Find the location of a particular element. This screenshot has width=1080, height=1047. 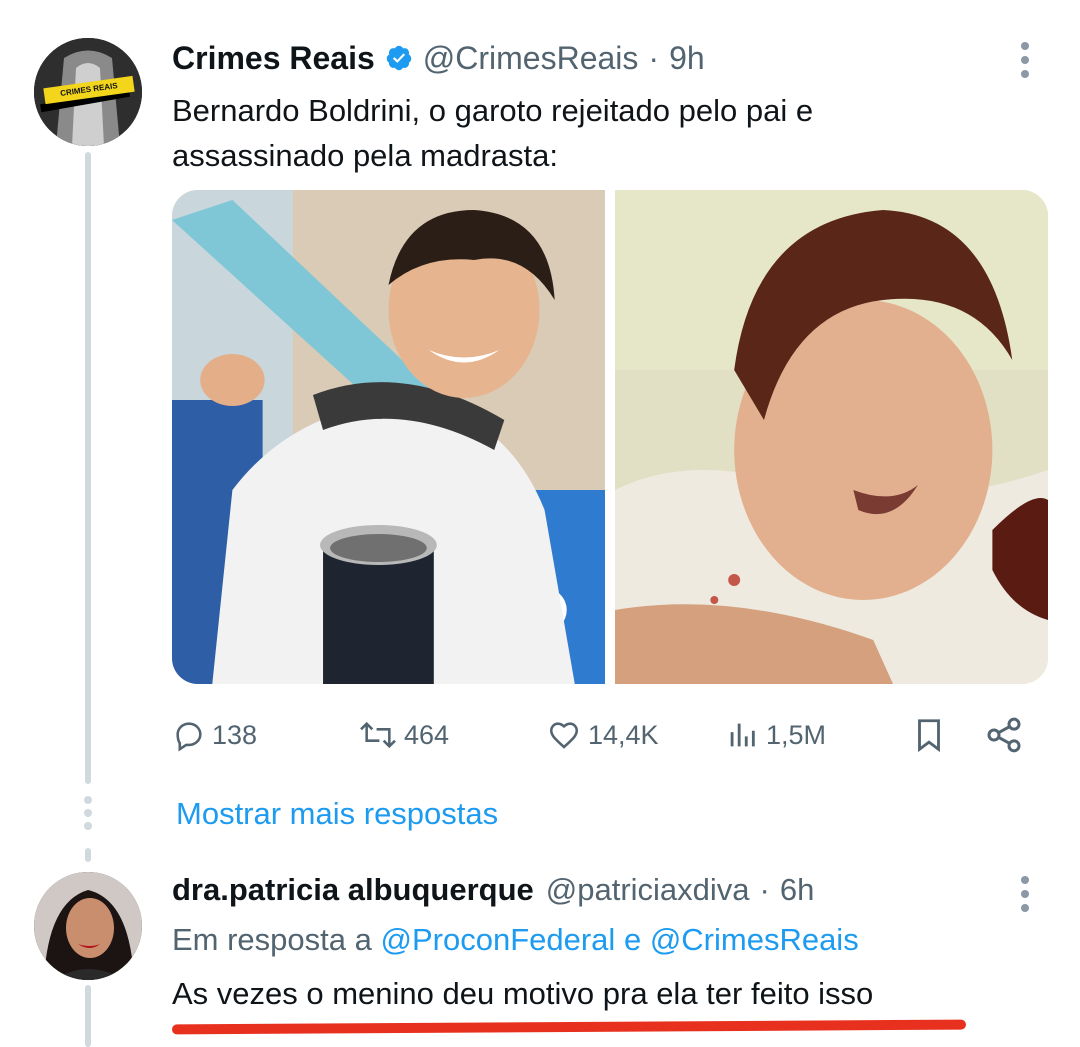

share-icon is located at coordinates (1004, 735).